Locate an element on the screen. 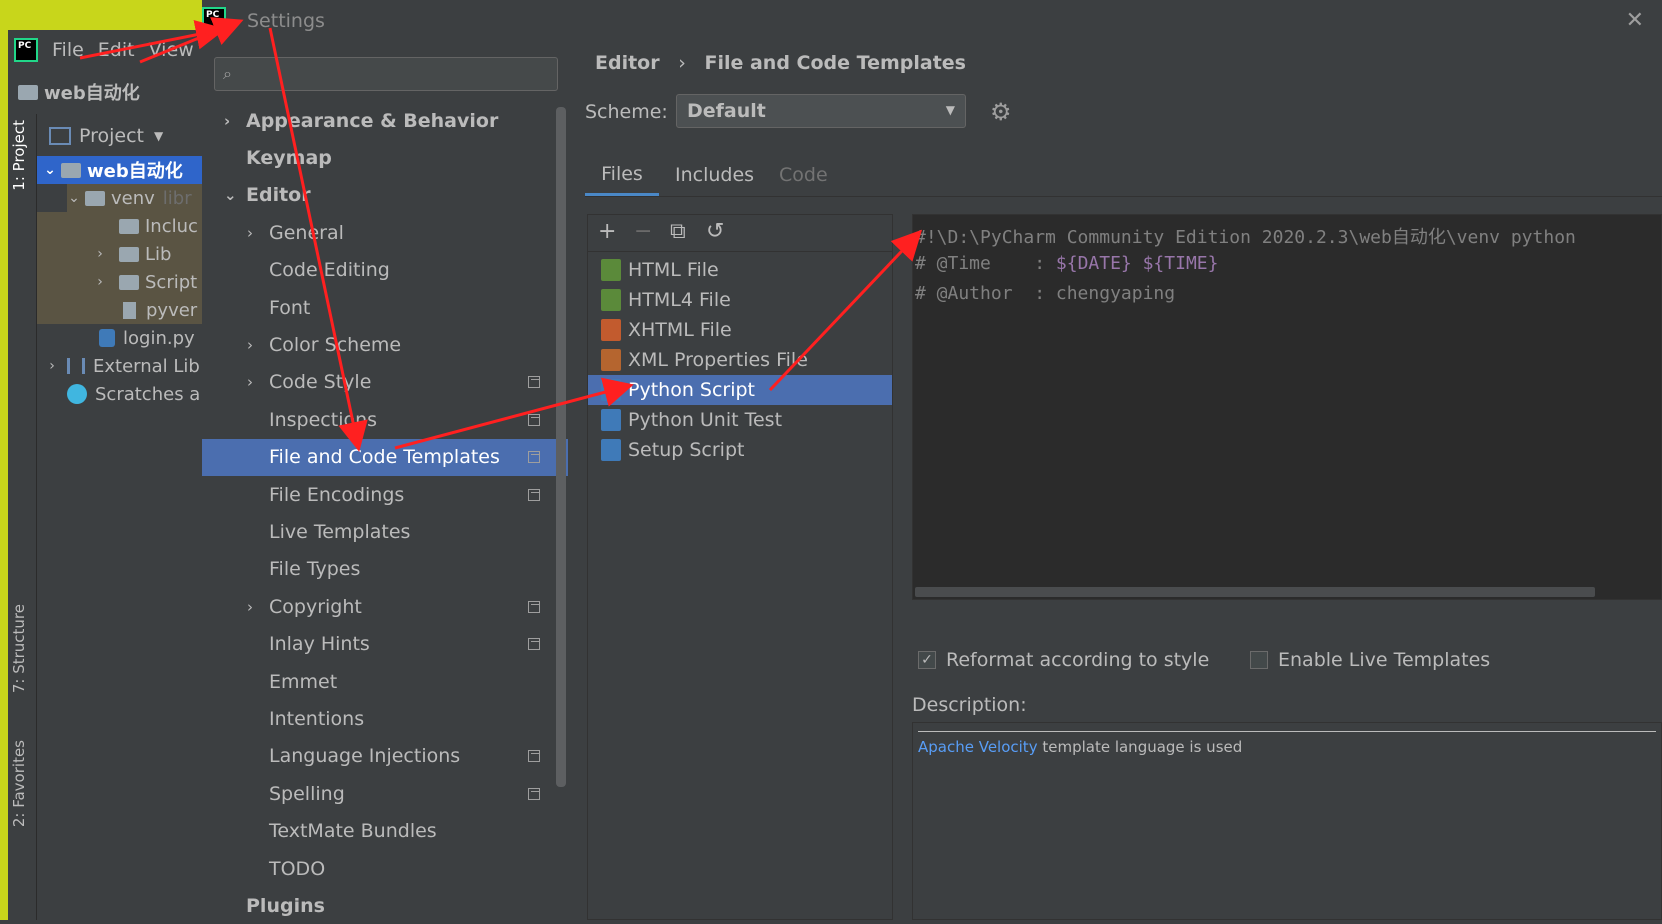 The image size is (1662, 924). project-breadcrumb: web自动化 is located at coordinates (105, 92).